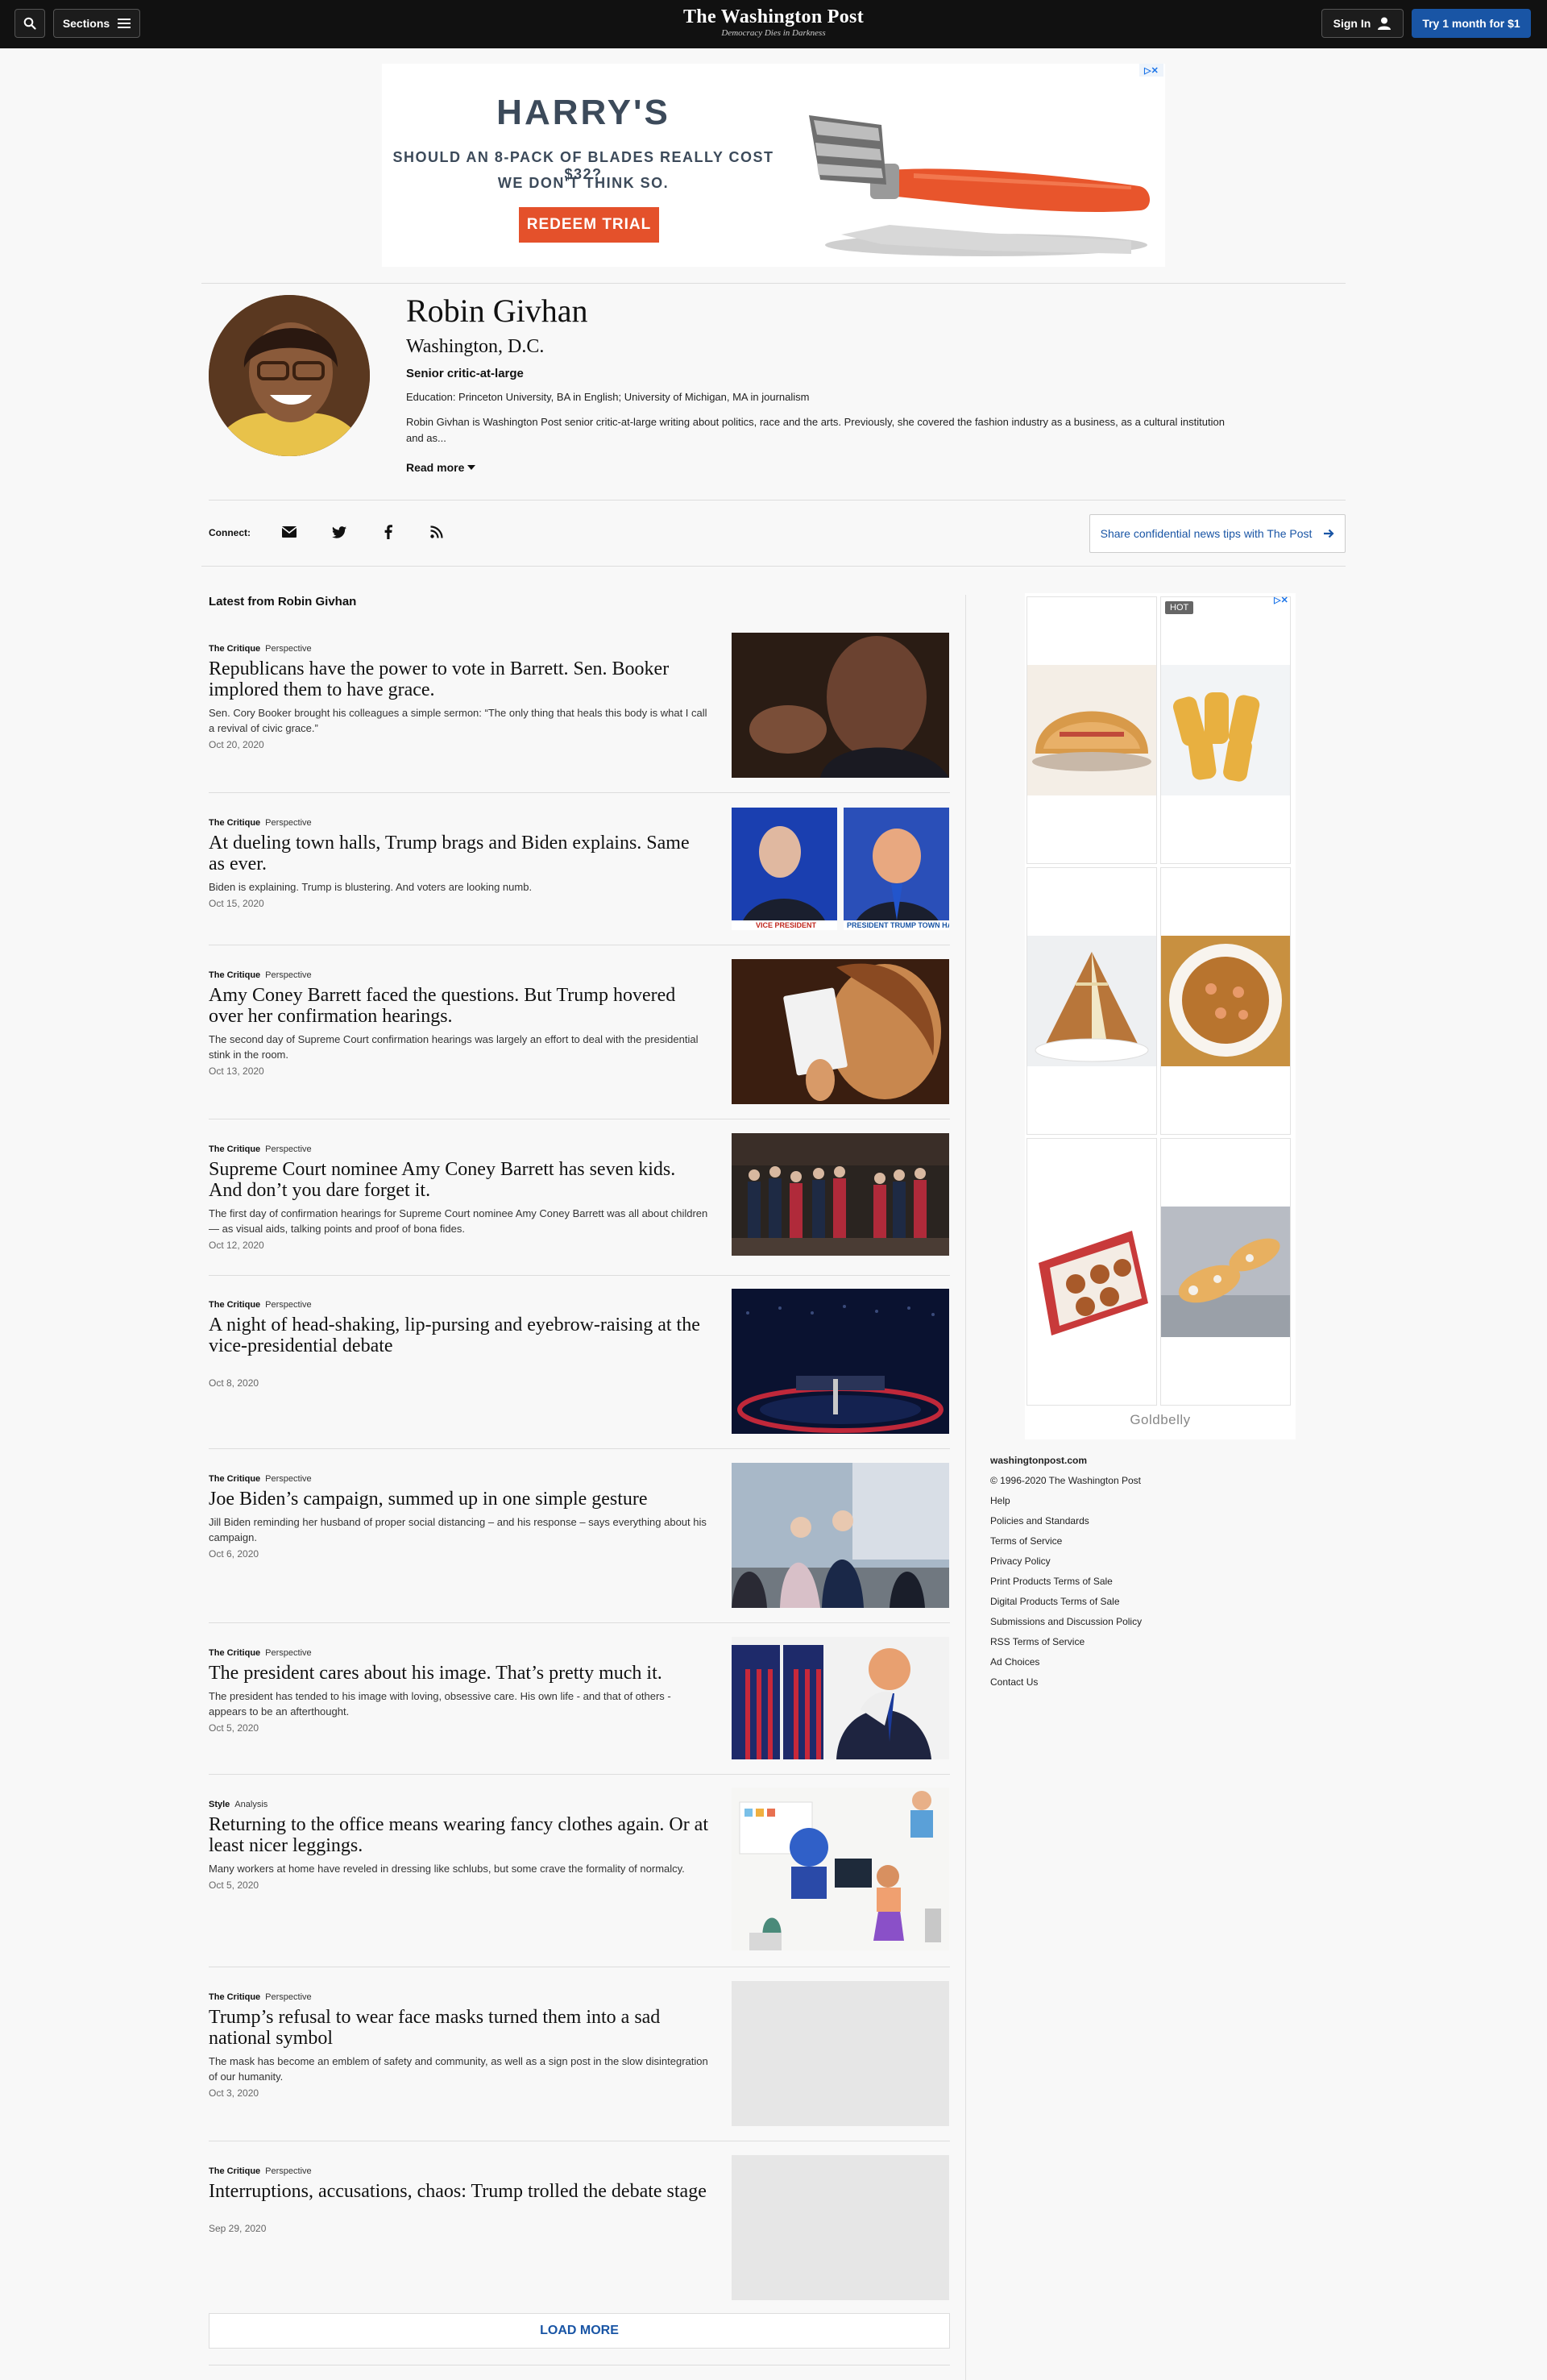  What do you see at coordinates (340, 532) in the screenshot?
I see `twitter-icon` at bounding box center [340, 532].